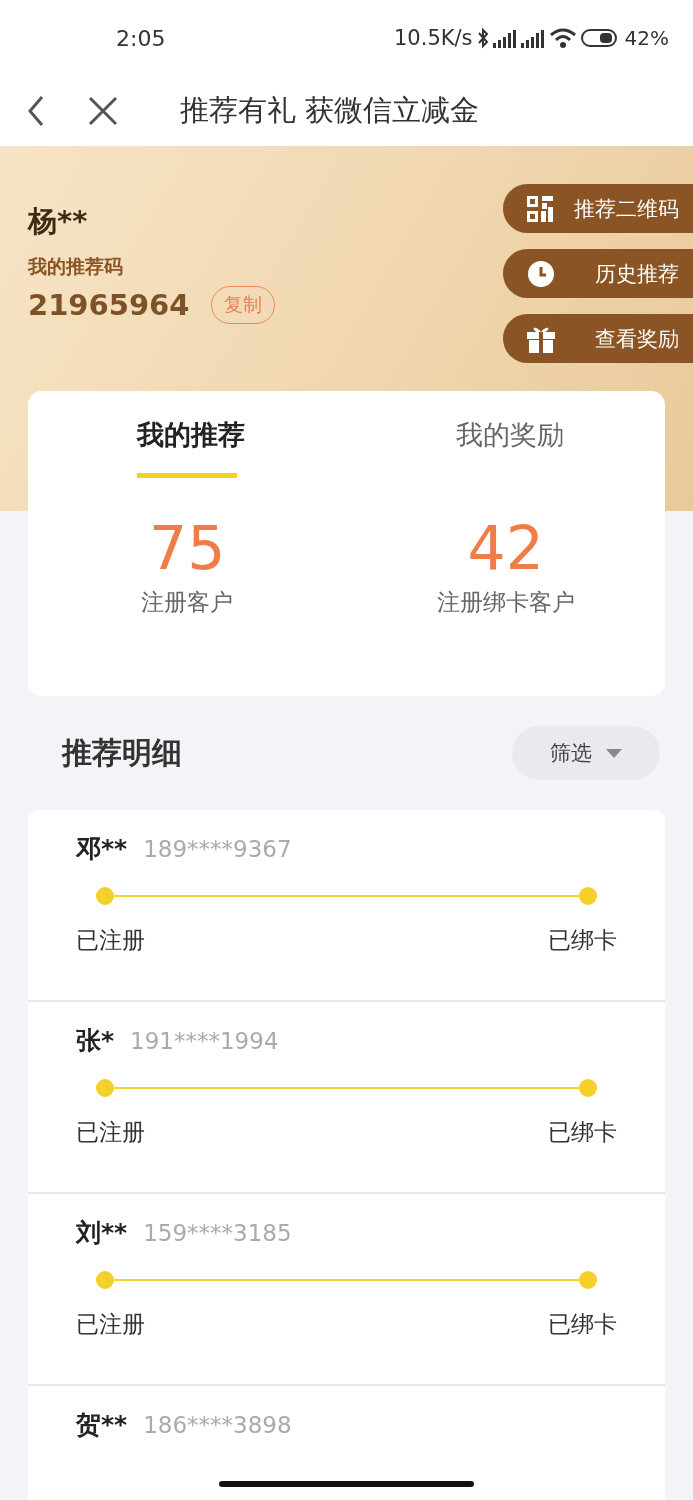  I want to click on close-icon, so click(103, 111).